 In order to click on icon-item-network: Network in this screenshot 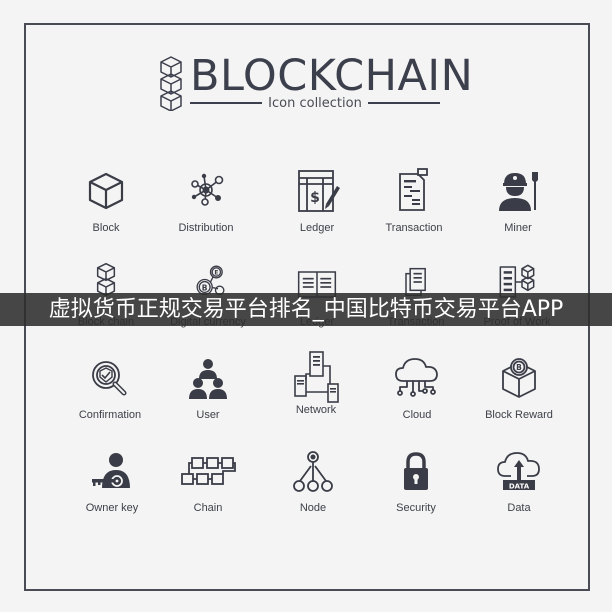, I will do `click(316, 390)`.